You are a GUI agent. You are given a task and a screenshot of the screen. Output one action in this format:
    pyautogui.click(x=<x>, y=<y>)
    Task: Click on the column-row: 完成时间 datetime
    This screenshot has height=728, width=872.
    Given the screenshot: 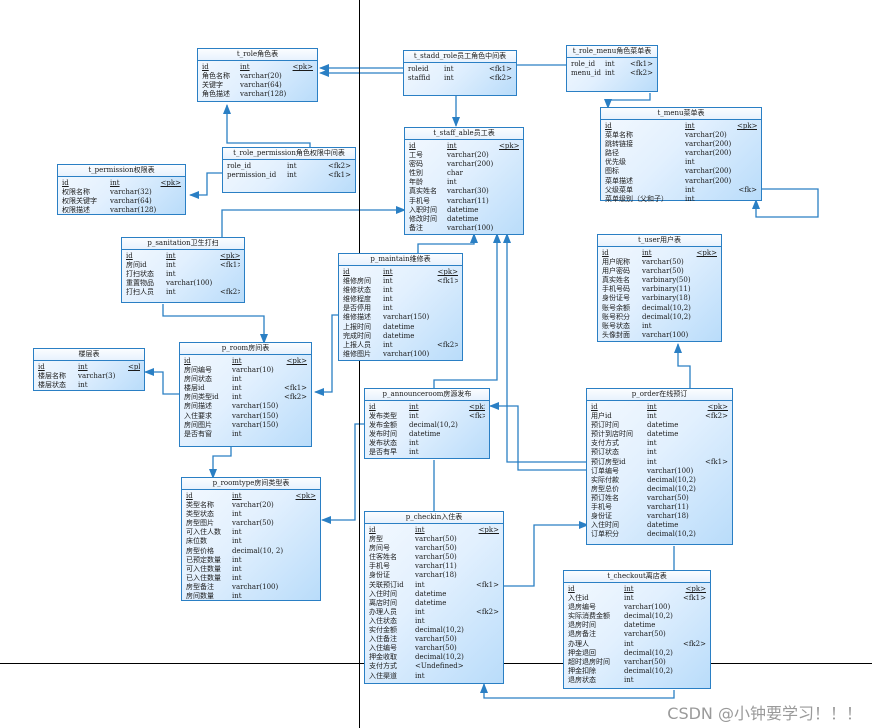 What is the action you would take?
    pyautogui.click(x=400, y=336)
    